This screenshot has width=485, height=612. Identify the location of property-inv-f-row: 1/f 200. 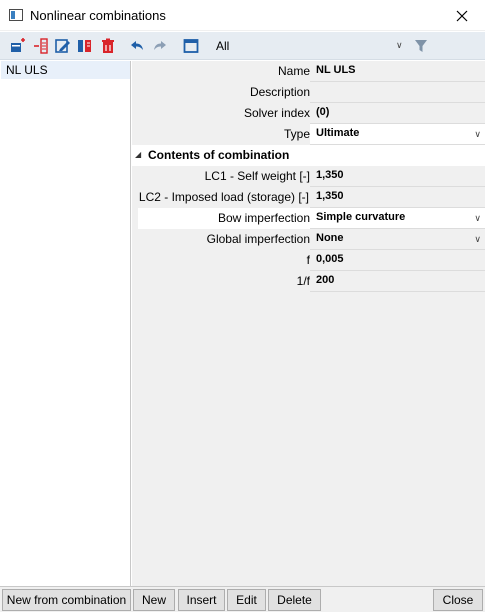
(308, 281).